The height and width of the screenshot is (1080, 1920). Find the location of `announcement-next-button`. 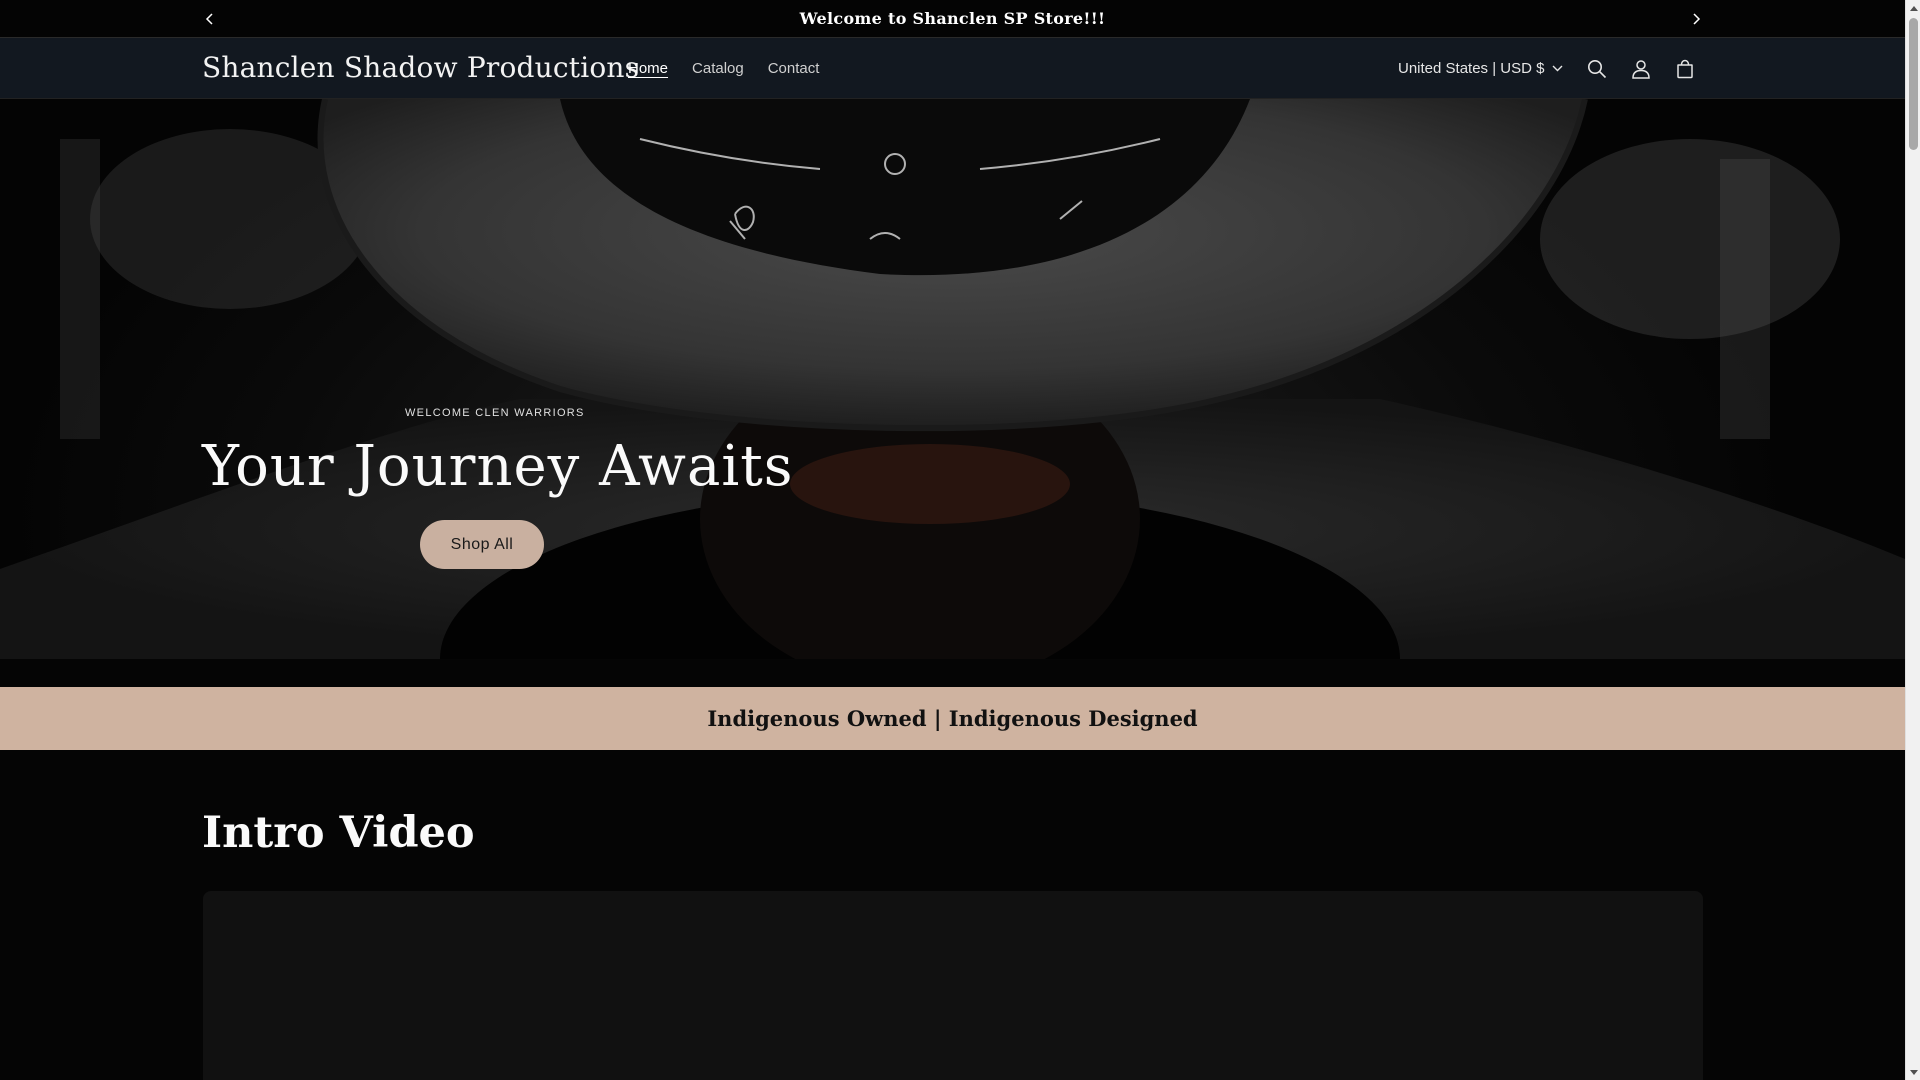

announcement-next-button is located at coordinates (1696, 19).